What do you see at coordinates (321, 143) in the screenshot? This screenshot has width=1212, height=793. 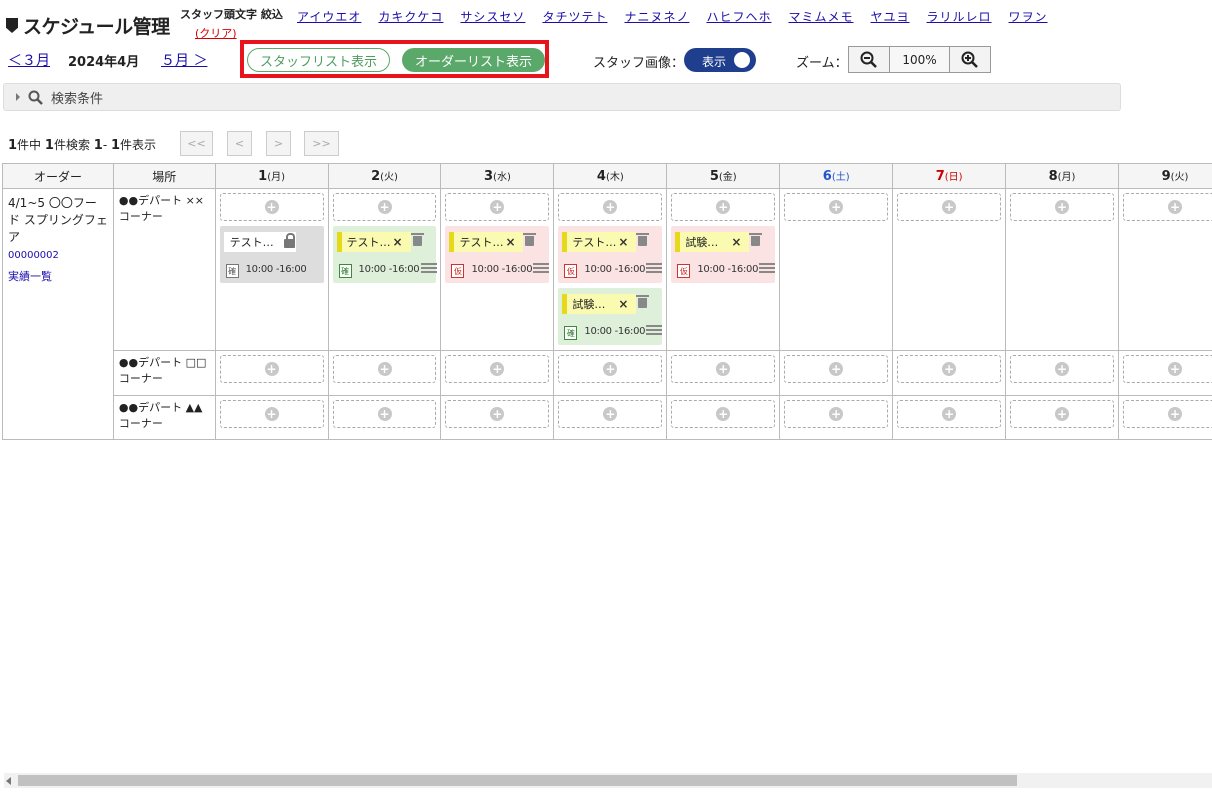 I see `last-page-button: >>` at bounding box center [321, 143].